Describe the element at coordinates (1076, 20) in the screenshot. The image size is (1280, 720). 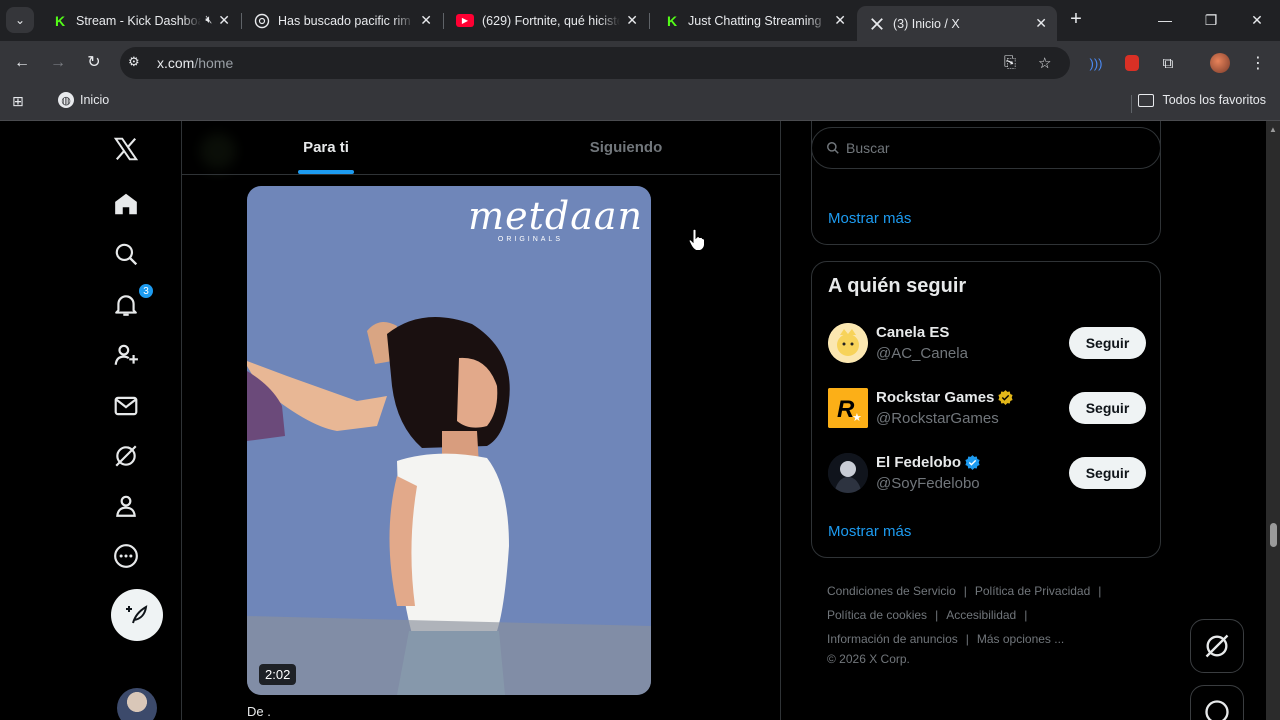
I see `new-tab-button: +` at that location.